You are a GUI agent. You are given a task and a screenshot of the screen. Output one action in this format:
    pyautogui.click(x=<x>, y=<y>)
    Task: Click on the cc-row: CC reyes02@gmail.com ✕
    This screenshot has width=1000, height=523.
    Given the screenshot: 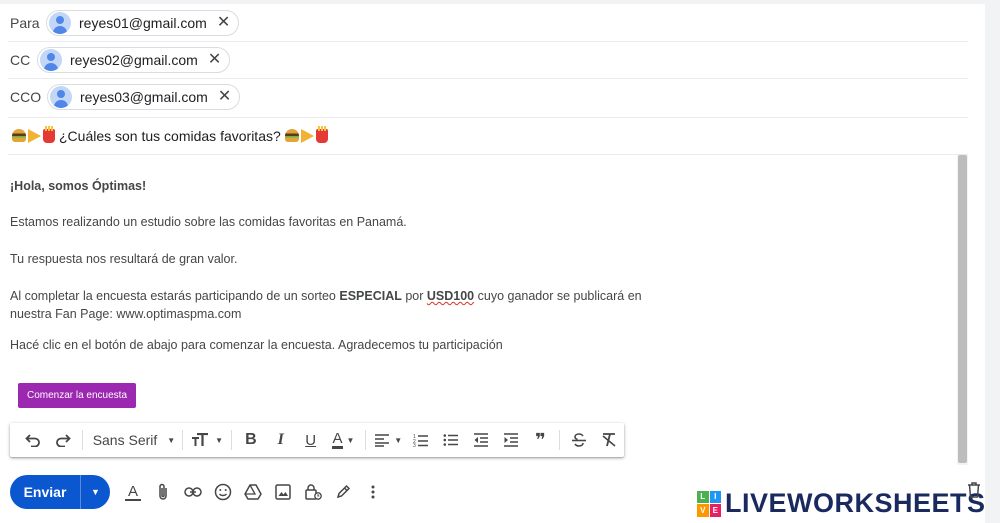 What is the action you would take?
    pyautogui.click(x=480, y=60)
    